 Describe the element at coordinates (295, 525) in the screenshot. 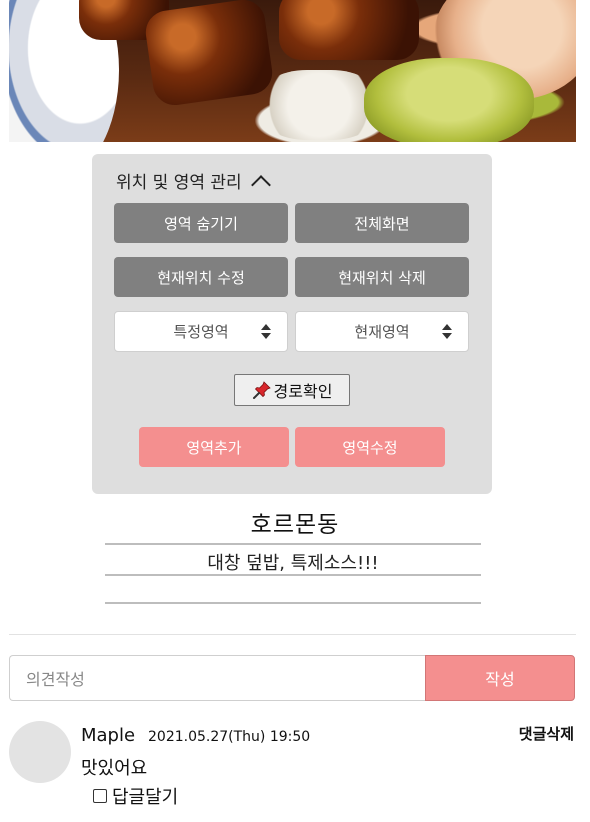

I see `place-name: 호르몬동` at that location.